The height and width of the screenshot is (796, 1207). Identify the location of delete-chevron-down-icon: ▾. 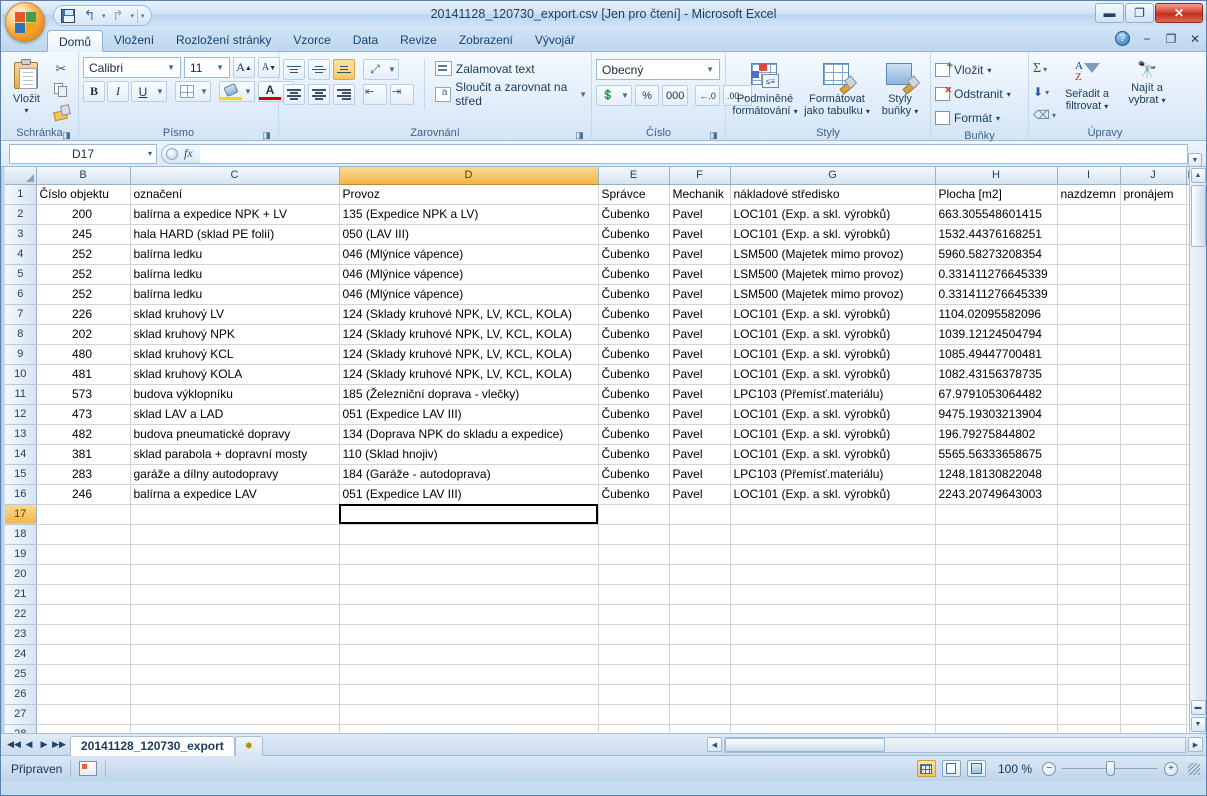
(1009, 94).